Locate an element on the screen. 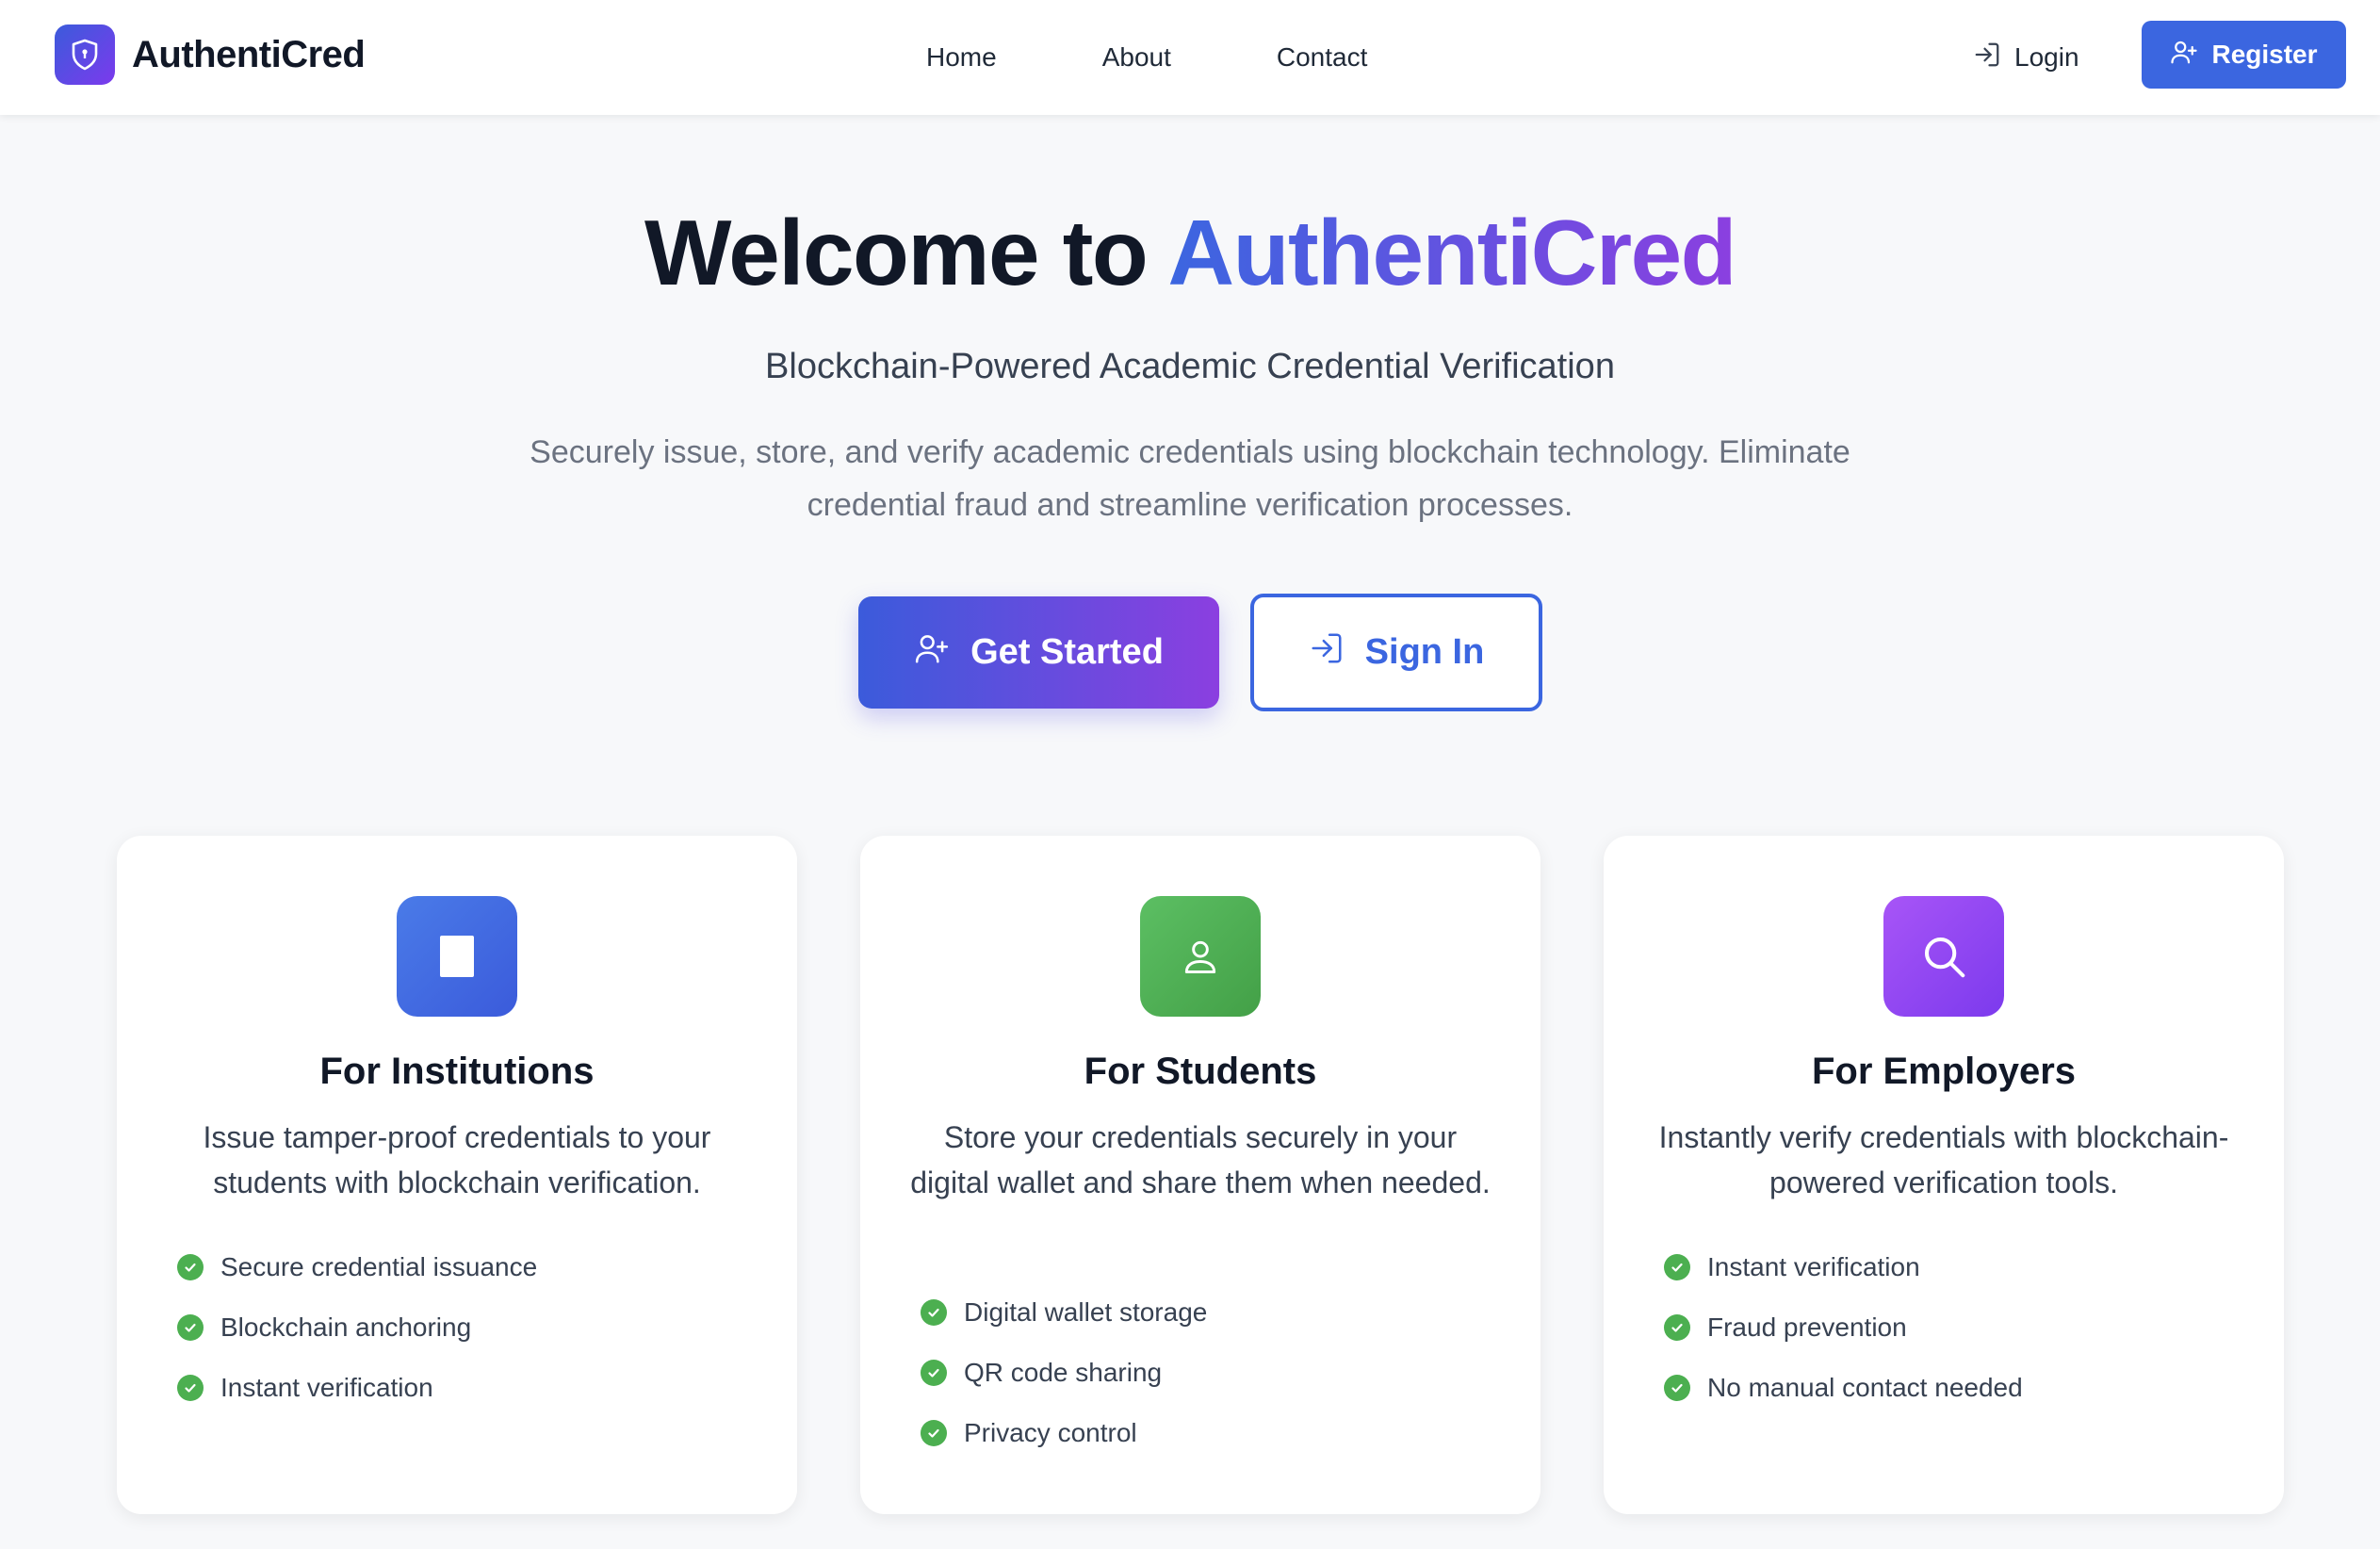 Image resolution: width=2380 pixels, height=1549 pixels. card-title: For Institutions is located at coordinates (457, 1071).